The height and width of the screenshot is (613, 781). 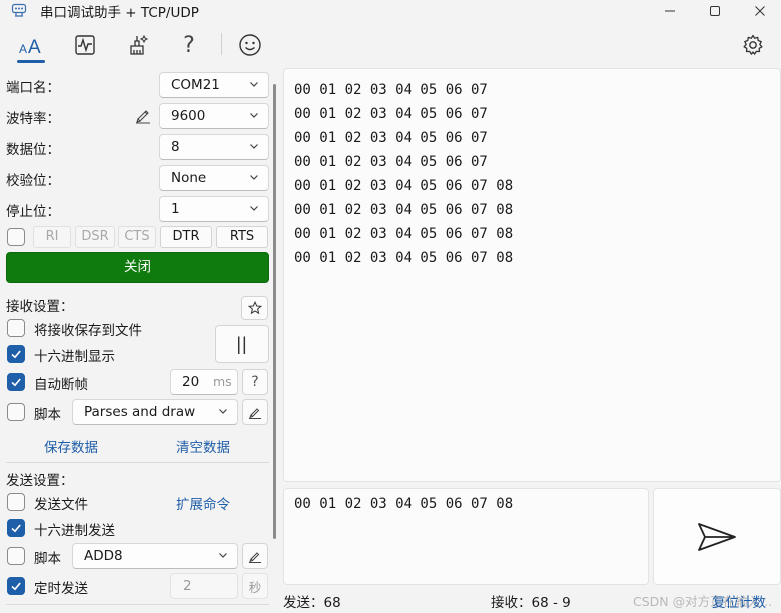 I want to click on window-title: 串口调试助手 + TCP/UDP, so click(x=119, y=13).